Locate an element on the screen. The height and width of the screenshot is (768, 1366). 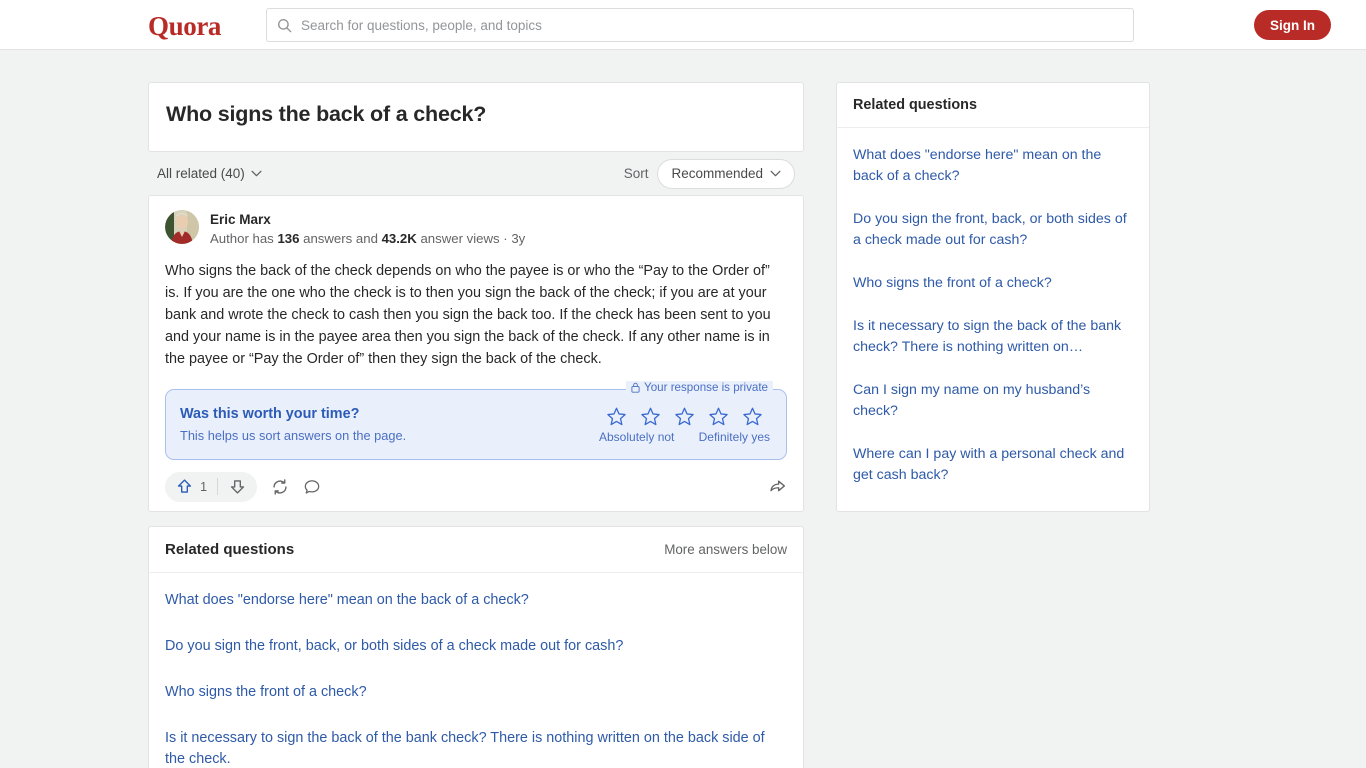
related-questions-title: Related questions is located at coordinates (230, 549).